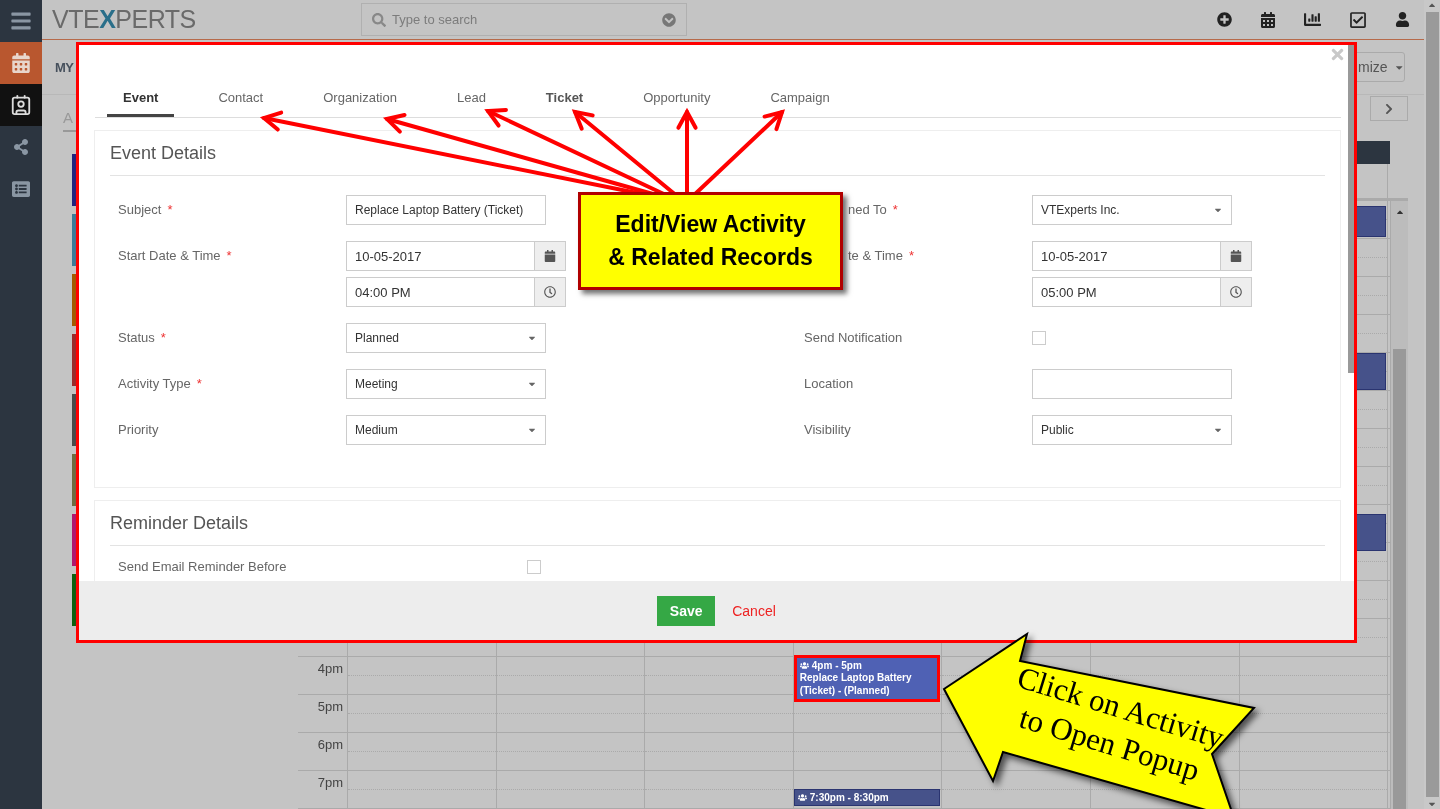 The image size is (1440, 809). I want to click on share-icon, so click(21, 147).